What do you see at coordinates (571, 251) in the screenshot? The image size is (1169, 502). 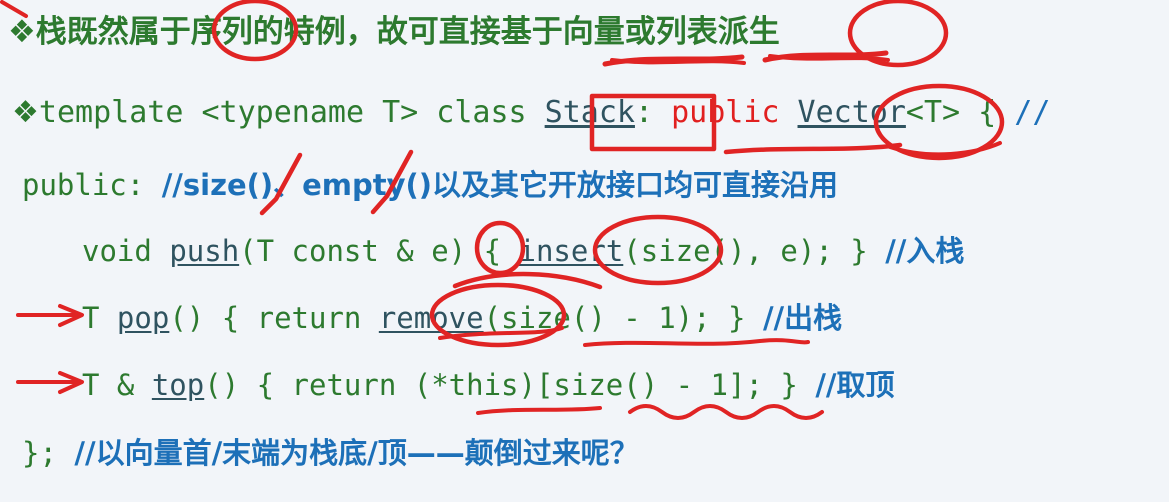 I see `identifier-insert: insert` at bounding box center [571, 251].